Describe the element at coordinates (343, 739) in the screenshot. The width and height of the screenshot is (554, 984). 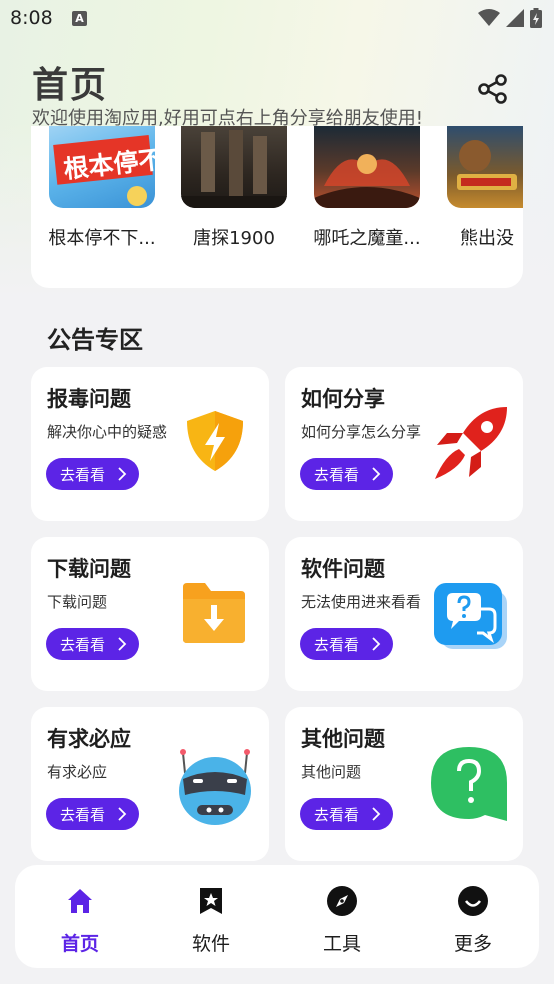
I see `card-title: 其他问题` at that location.